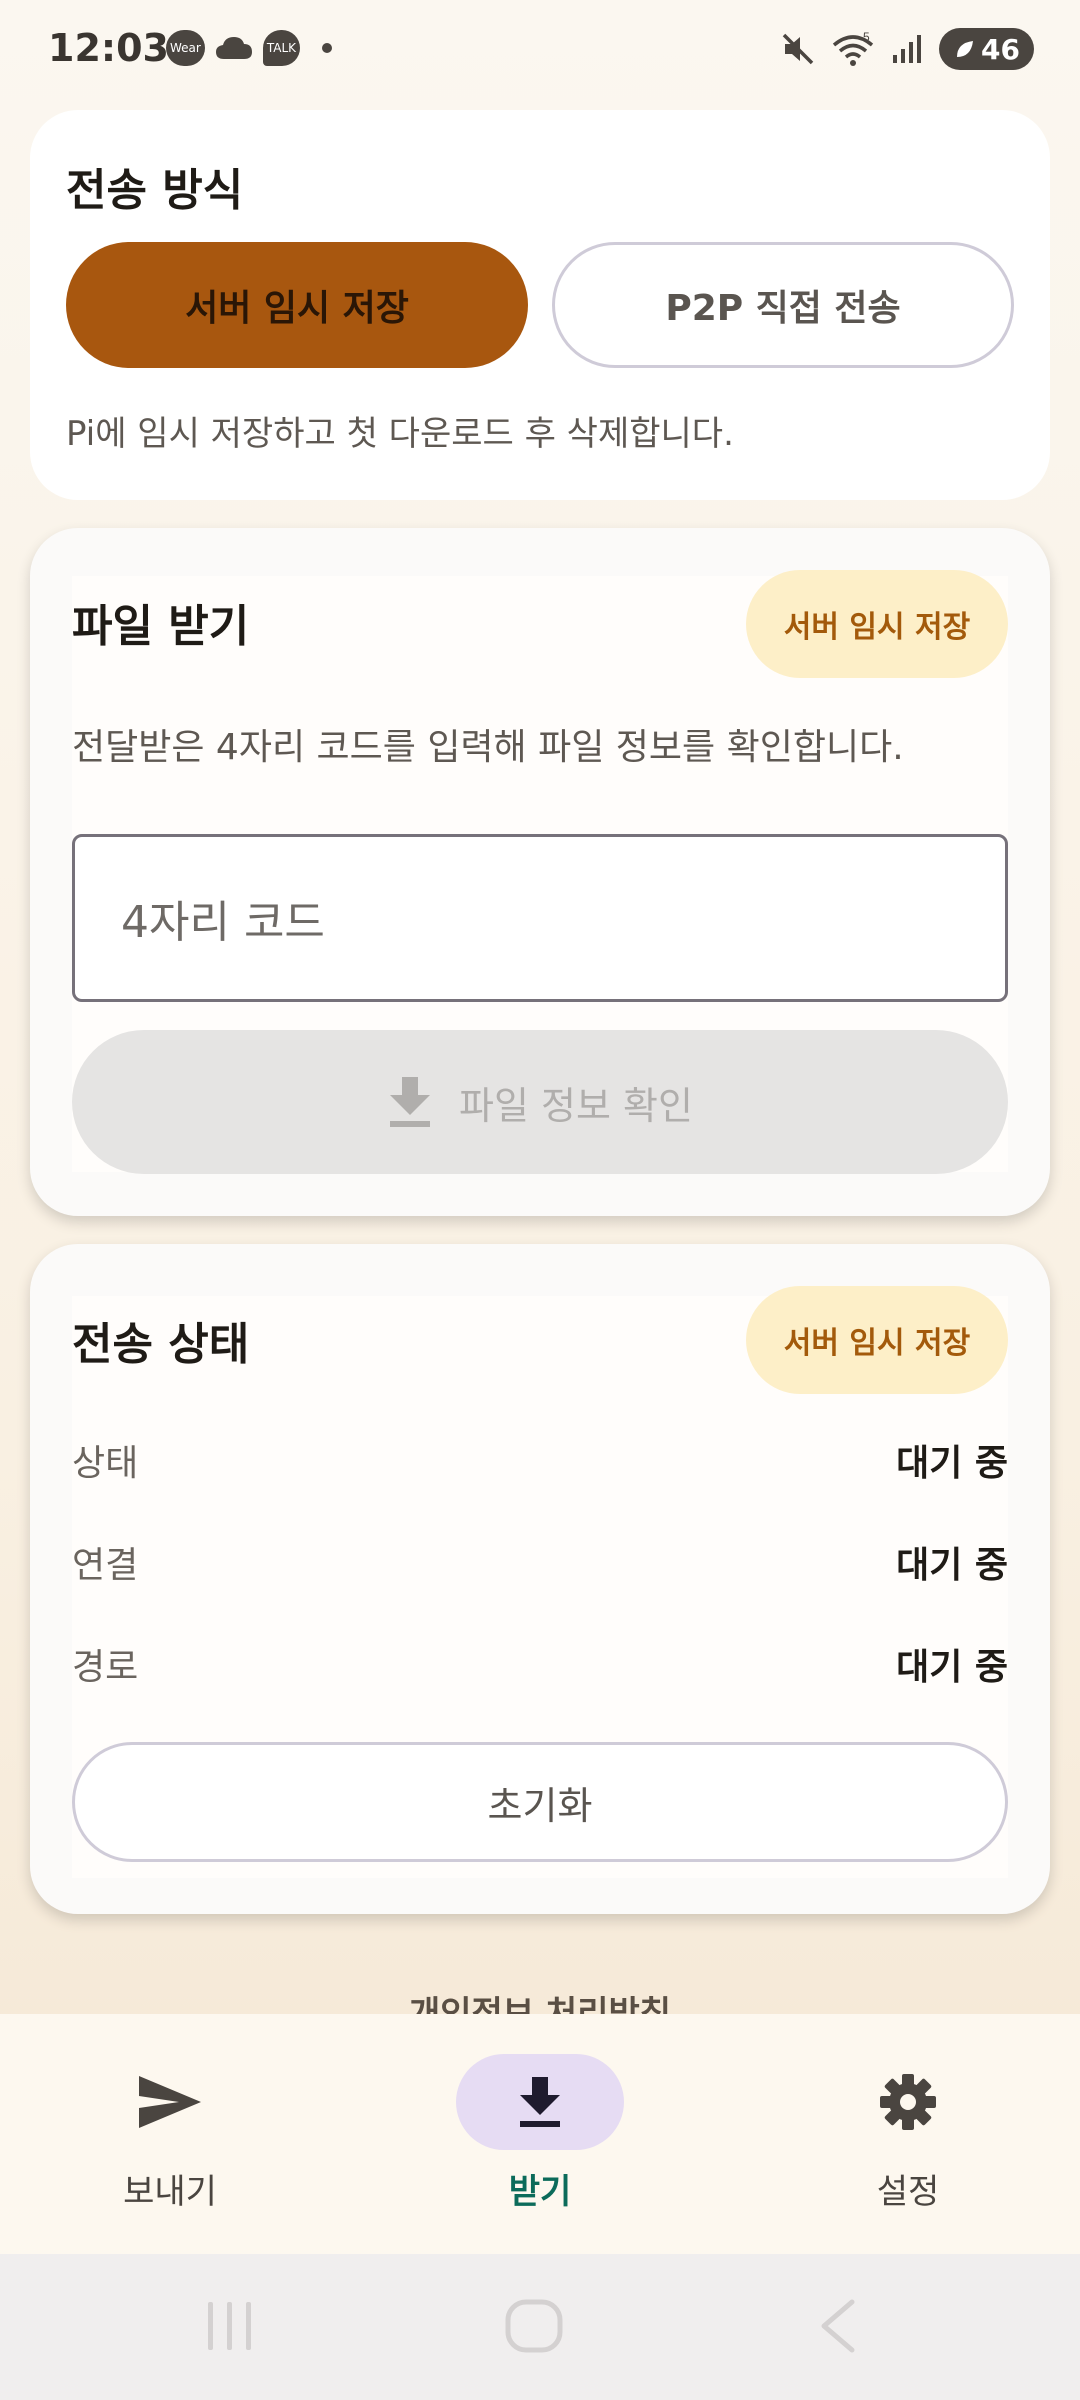 The height and width of the screenshot is (2400, 1080). I want to click on wifi-icon: 5, so click(853, 48).